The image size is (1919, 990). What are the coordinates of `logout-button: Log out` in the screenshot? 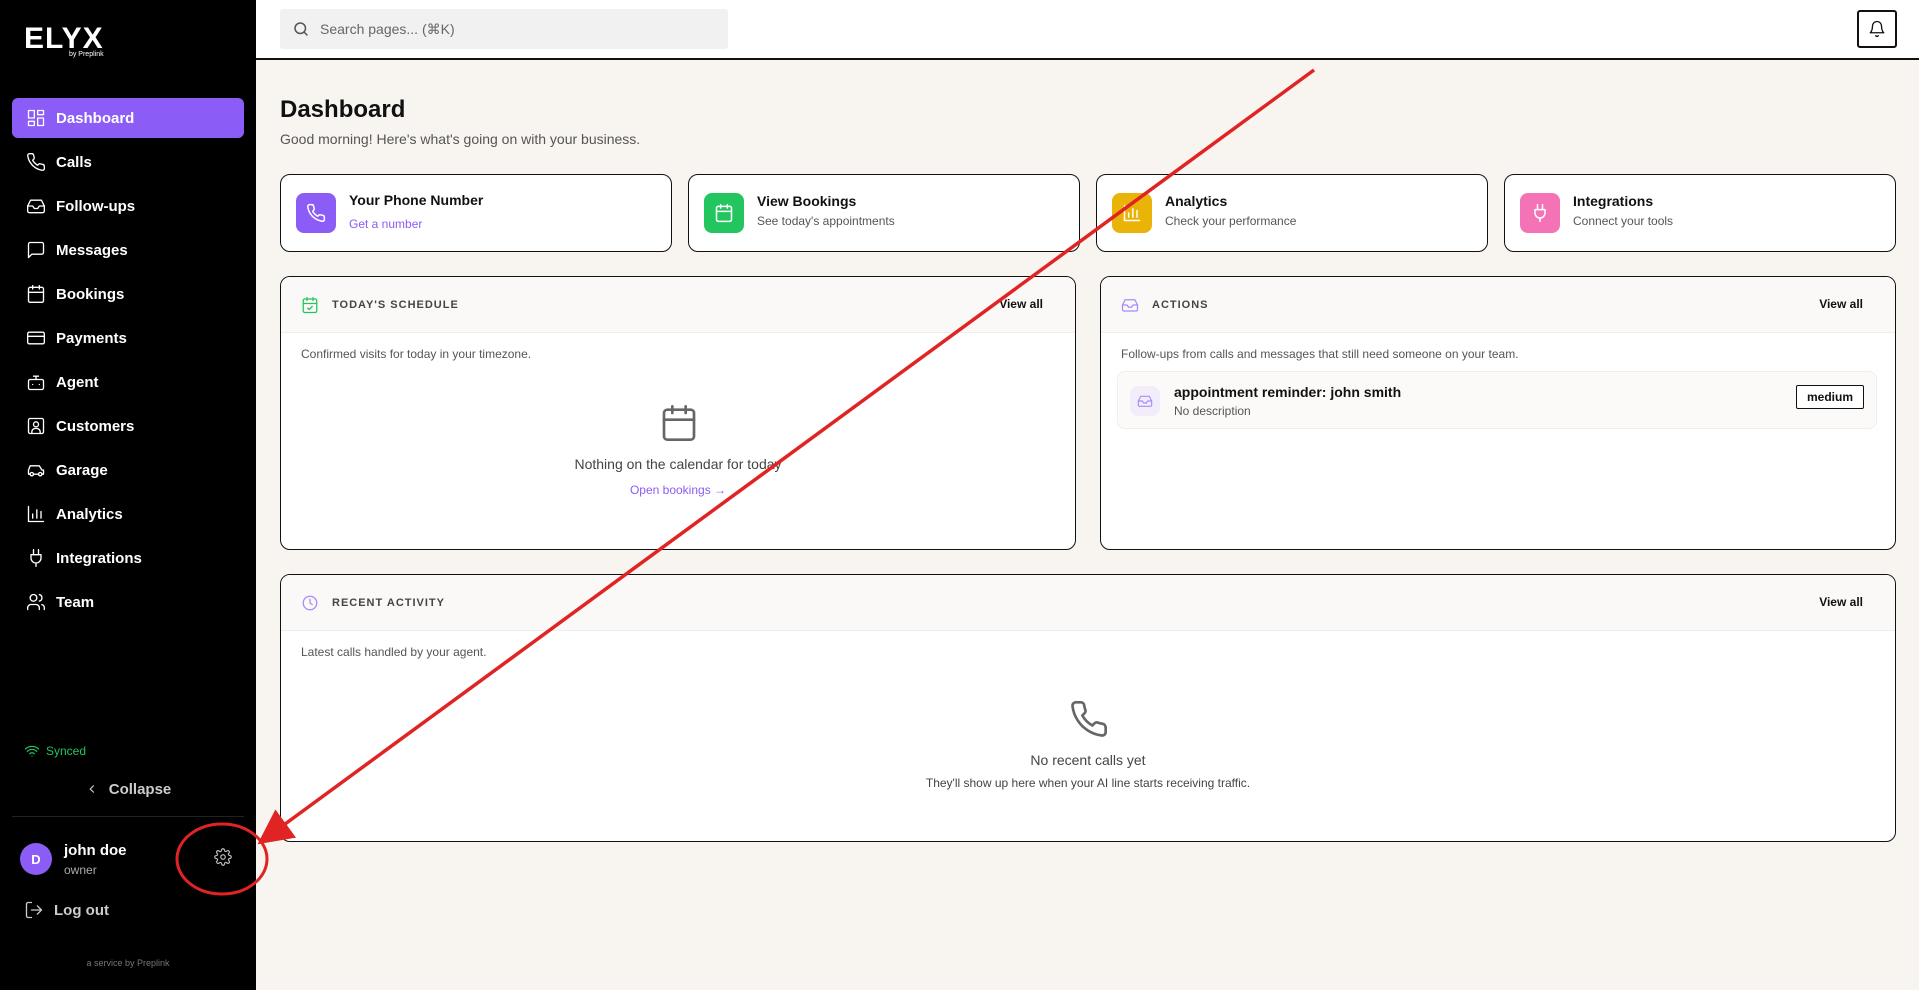 It's located at (66, 910).